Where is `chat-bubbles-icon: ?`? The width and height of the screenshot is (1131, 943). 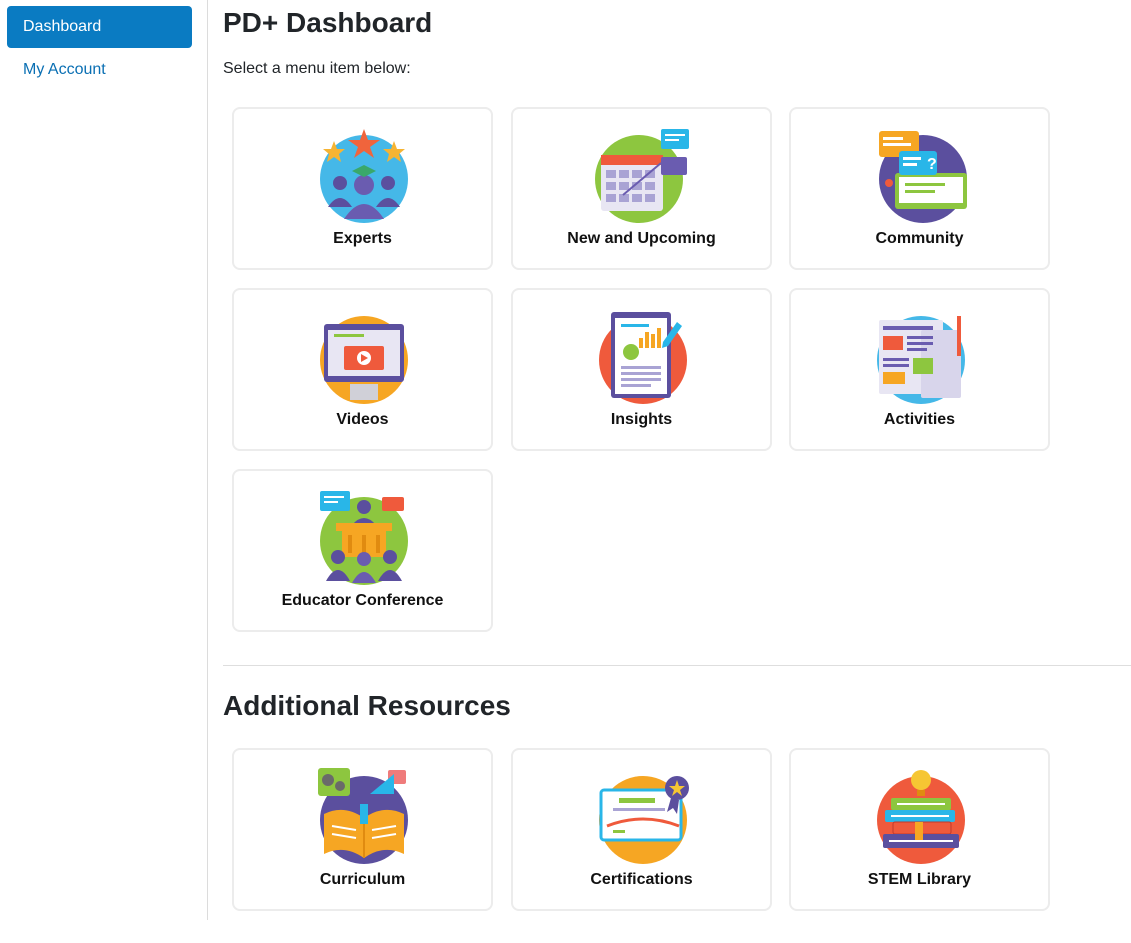
chat-bubbles-icon: ? is located at coordinates (923, 177).